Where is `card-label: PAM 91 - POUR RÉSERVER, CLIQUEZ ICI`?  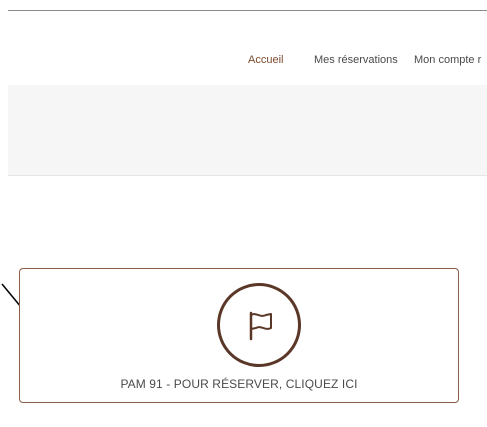
card-label: PAM 91 - POUR RÉSERVER, CLIQUEZ ICI is located at coordinates (239, 384).